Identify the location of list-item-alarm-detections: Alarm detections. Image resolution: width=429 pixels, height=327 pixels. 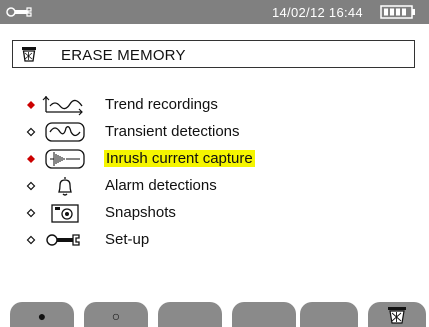
(214, 186).